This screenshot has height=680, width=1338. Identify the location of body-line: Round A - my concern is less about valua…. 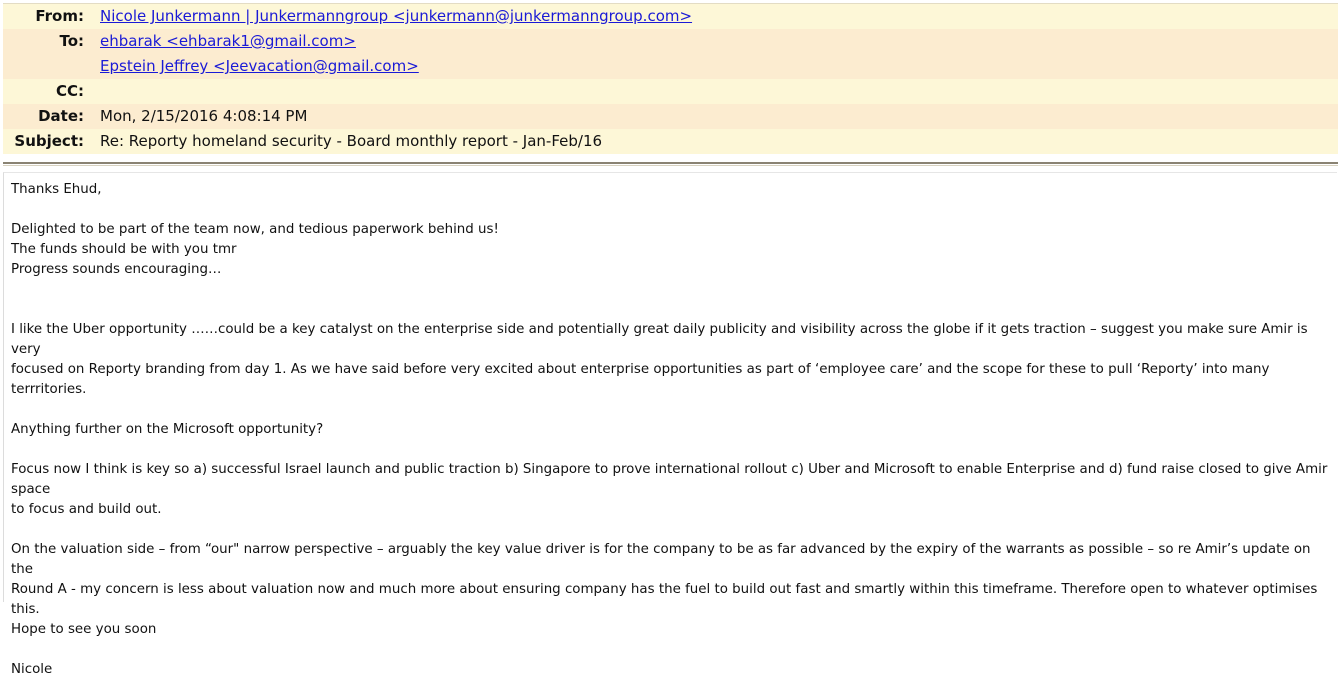
(664, 599).